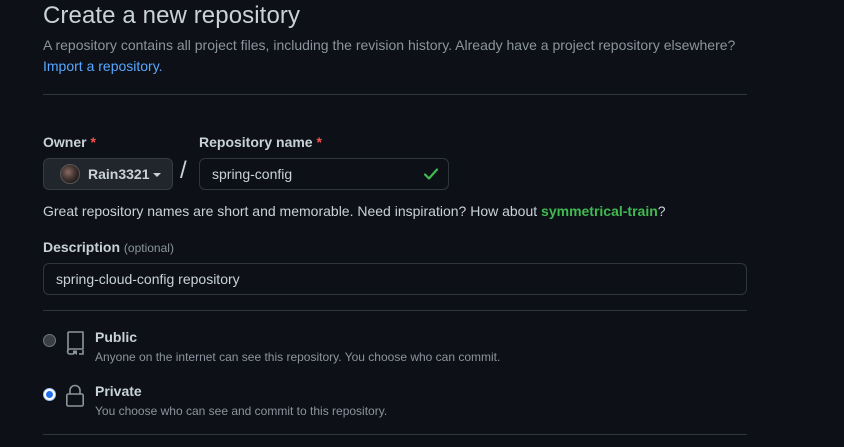 The height and width of the screenshot is (447, 844). What do you see at coordinates (256, 142) in the screenshot?
I see `repo-name-label-text: Repository name` at bounding box center [256, 142].